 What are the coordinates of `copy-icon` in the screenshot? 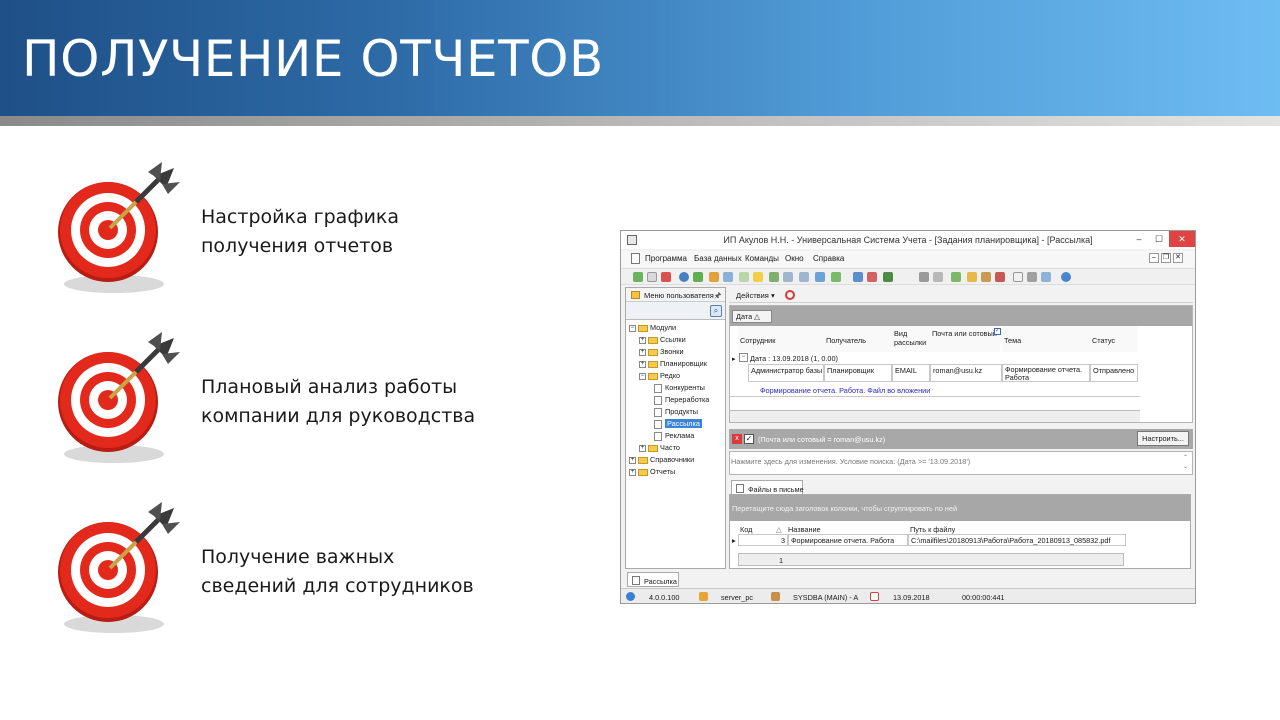 It's located at (652, 277).